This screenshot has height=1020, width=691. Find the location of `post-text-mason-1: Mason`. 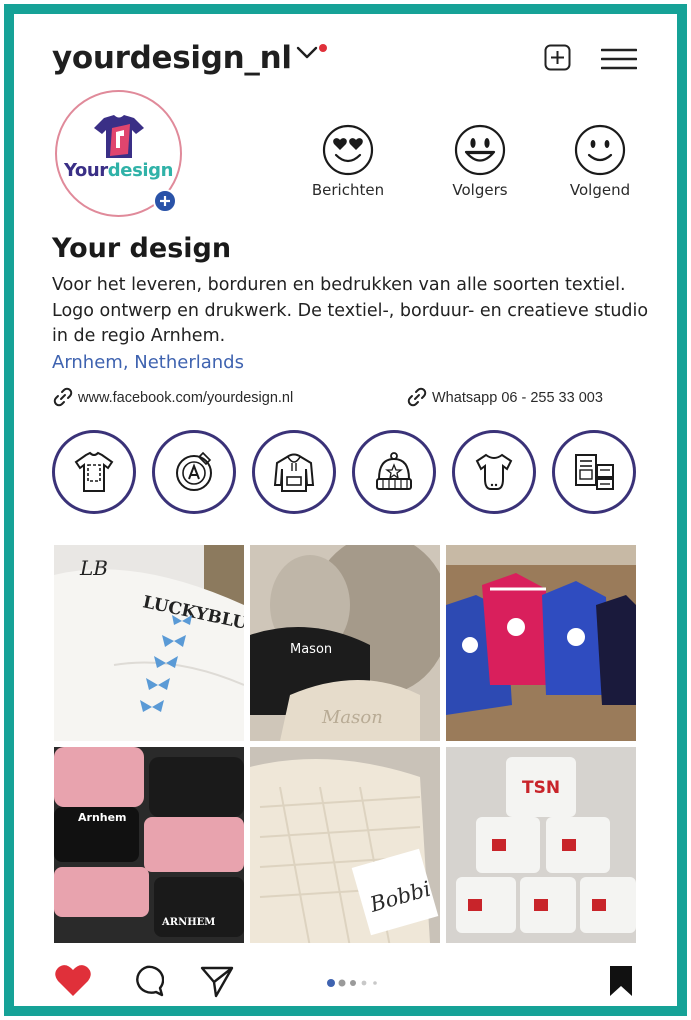

post-text-mason-1: Mason is located at coordinates (311, 649).